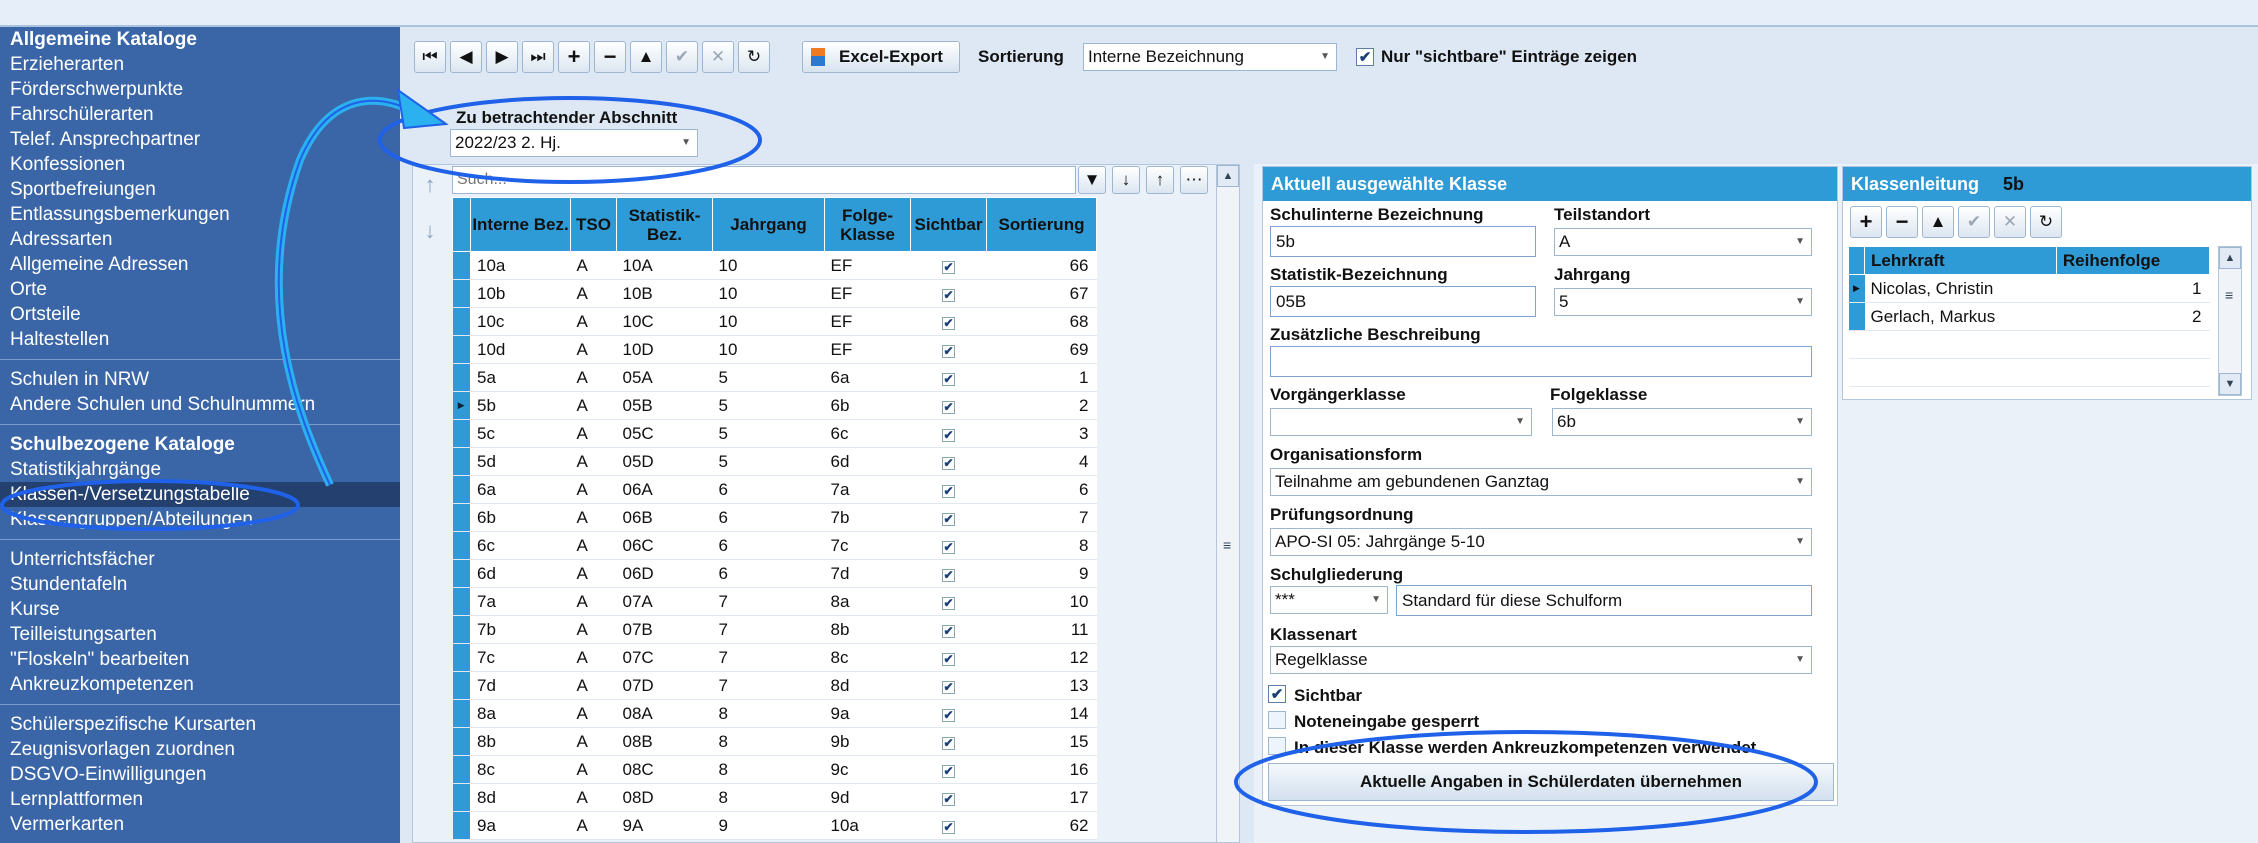 This screenshot has height=843, width=2258. I want to click on highlight-section-ellipse, so click(570, 140).